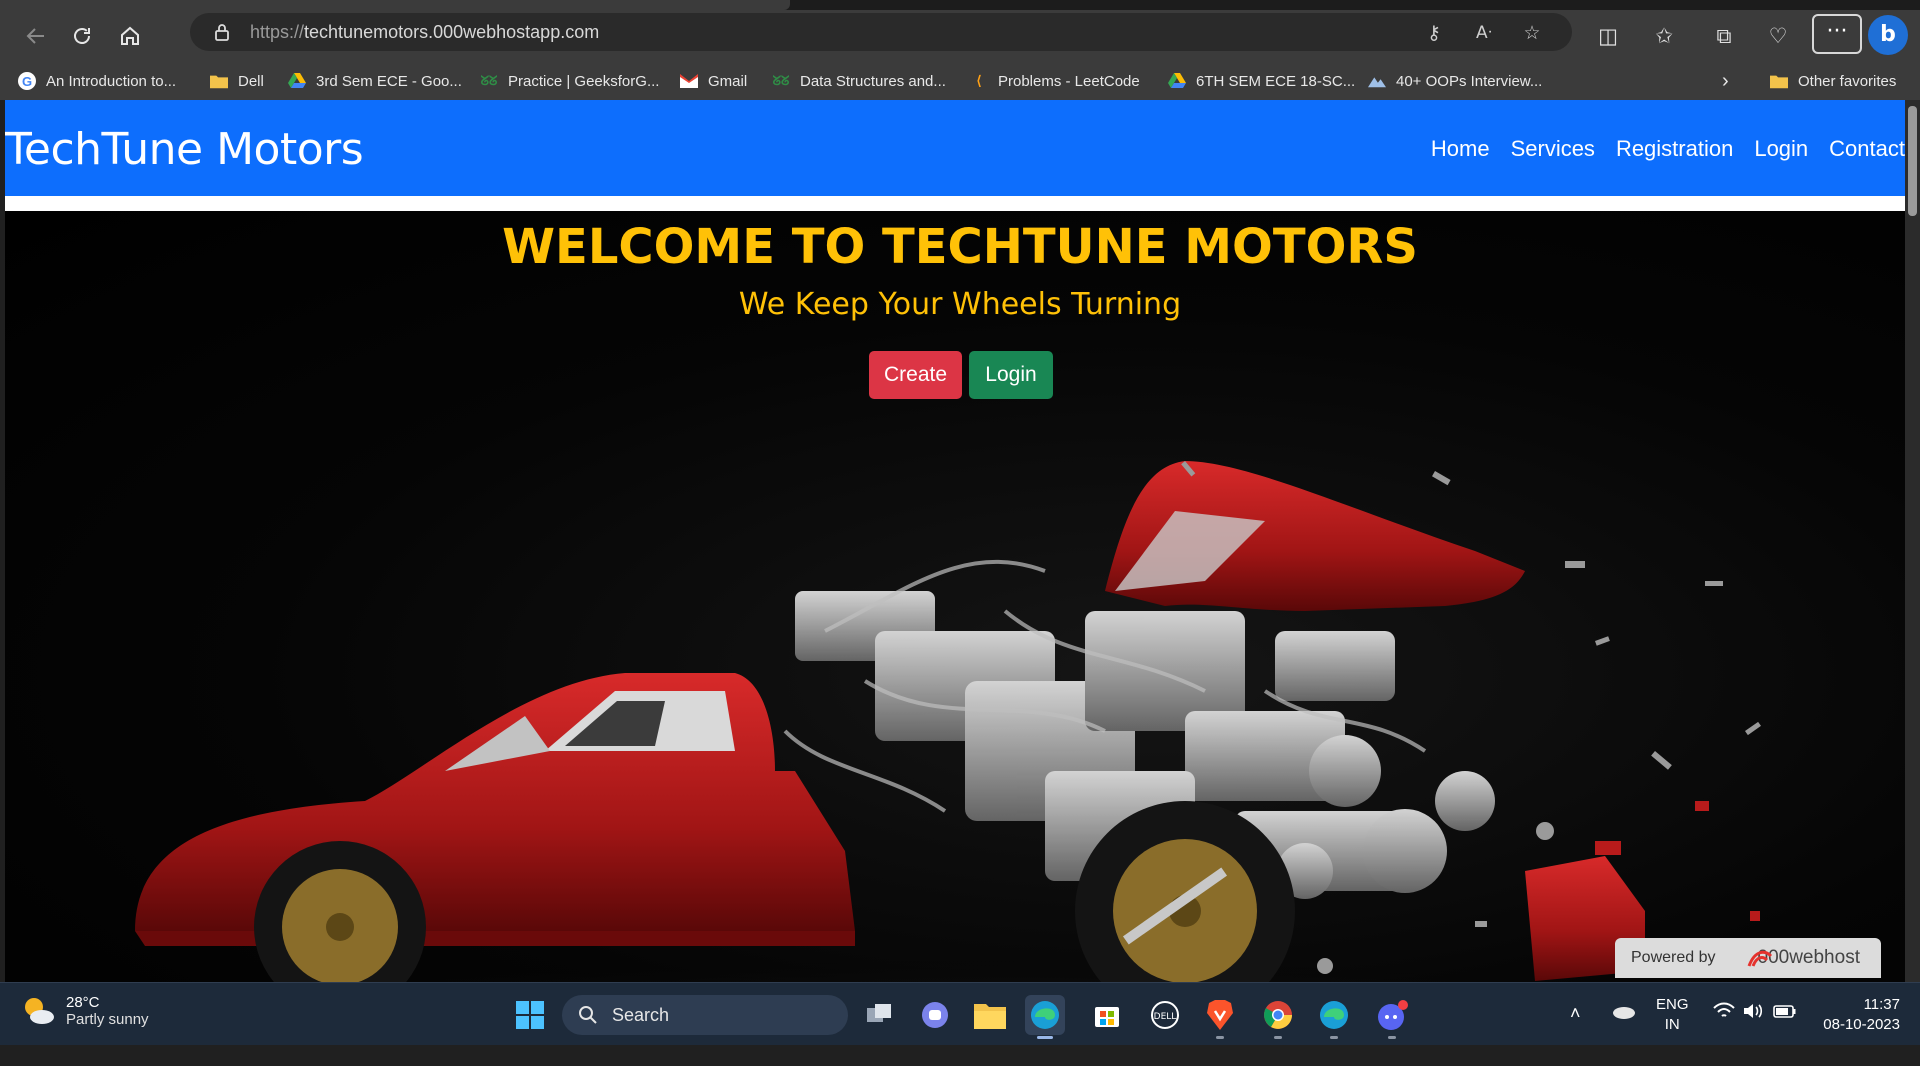 The image size is (1920, 1066). I want to click on create-button: Create, so click(915, 375).